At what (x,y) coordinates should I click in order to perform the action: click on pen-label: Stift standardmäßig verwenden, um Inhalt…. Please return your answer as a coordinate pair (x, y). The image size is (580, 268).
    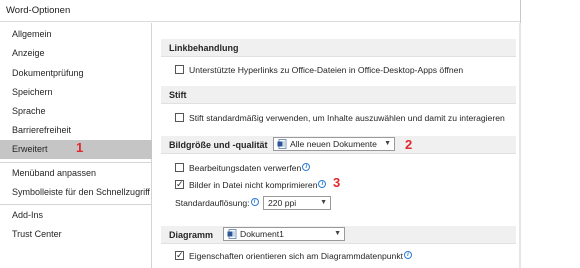
    Looking at the image, I should click on (347, 118).